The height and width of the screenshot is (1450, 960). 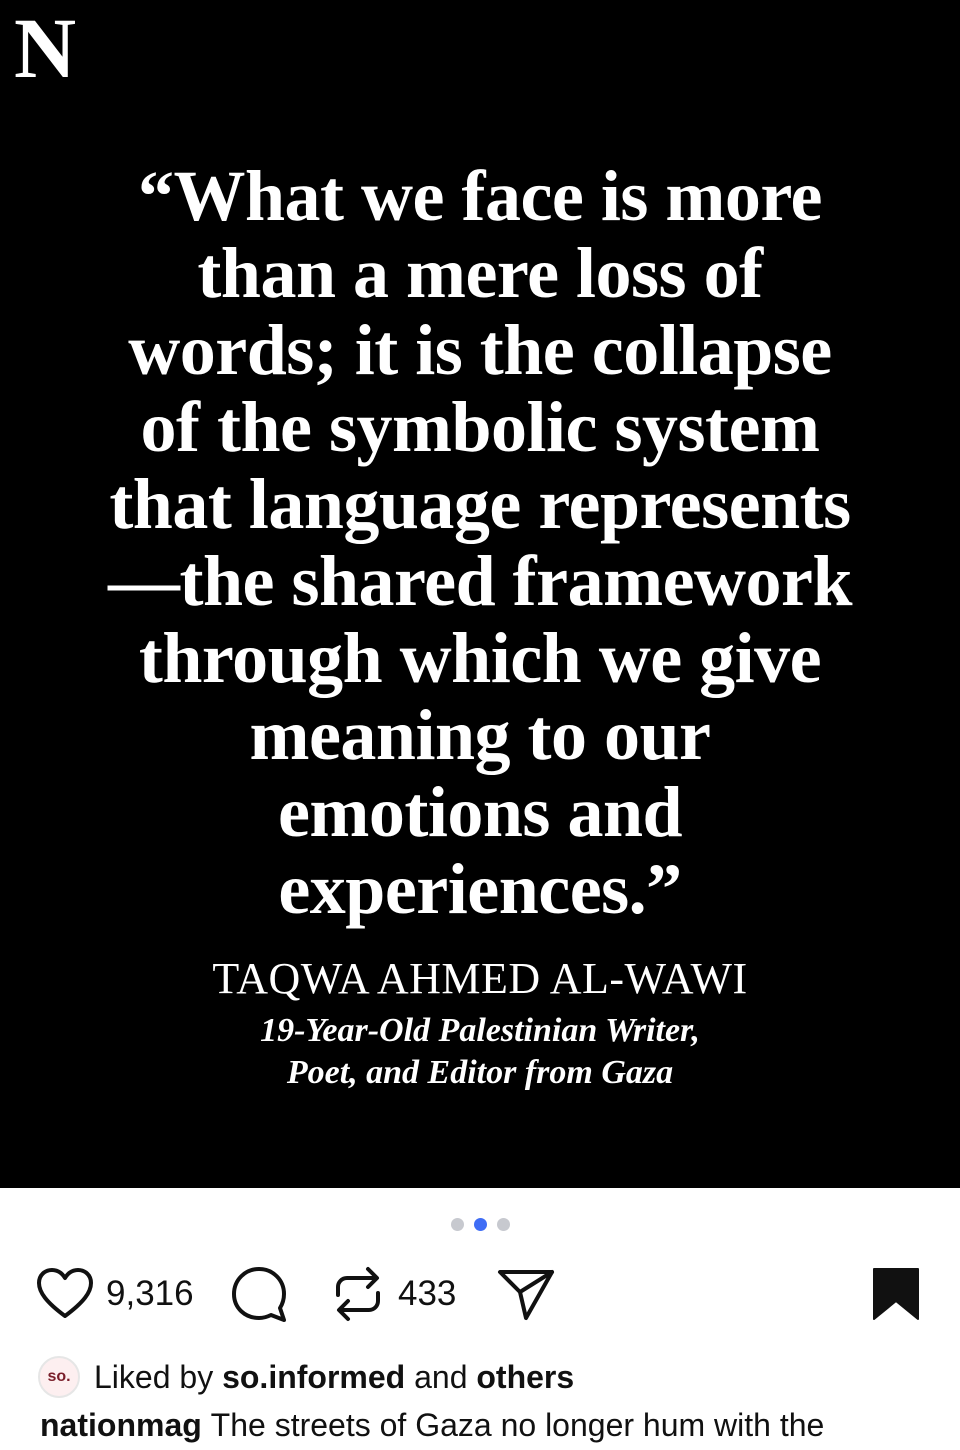 I want to click on repost-icon, so click(x=358, y=1294).